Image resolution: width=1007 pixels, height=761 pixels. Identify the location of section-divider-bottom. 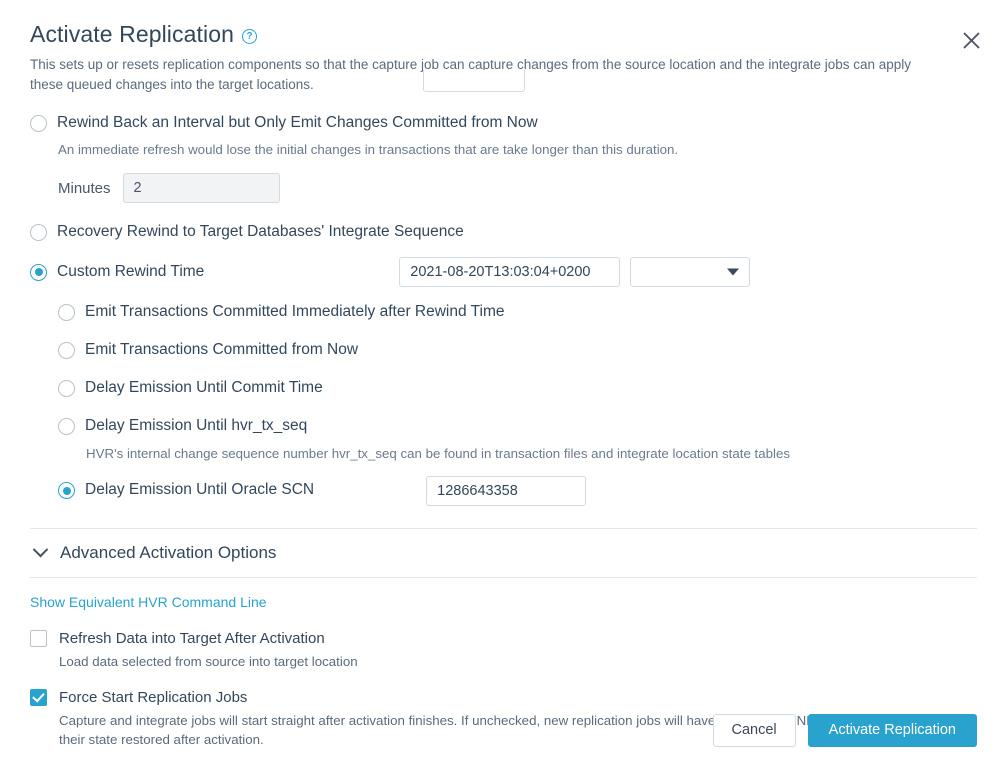
(503, 577).